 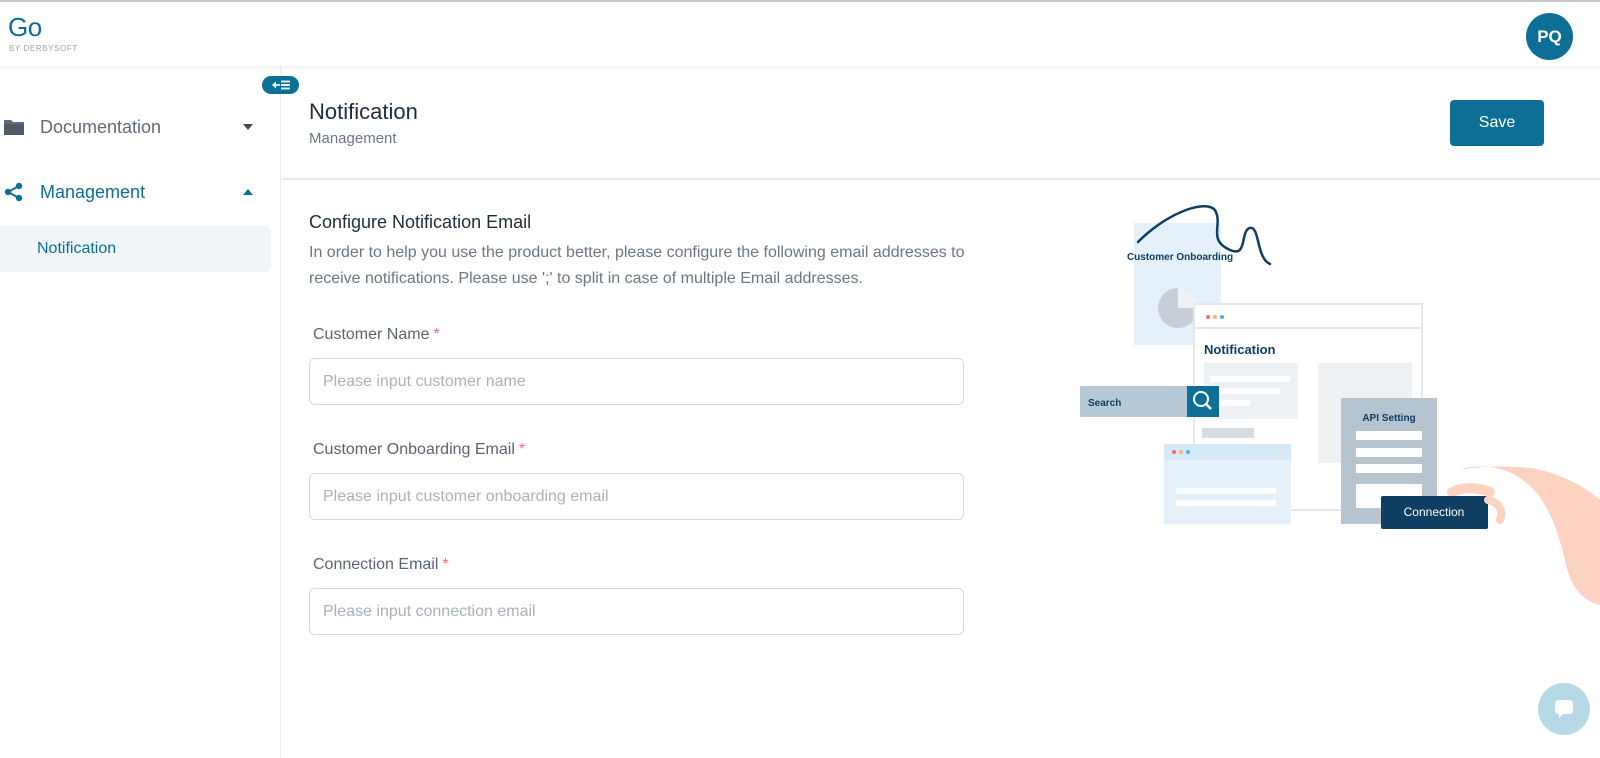 What do you see at coordinates (248, 192) in the screenshot?
I see `caret-up-icon` at bounding box center [248, 192].